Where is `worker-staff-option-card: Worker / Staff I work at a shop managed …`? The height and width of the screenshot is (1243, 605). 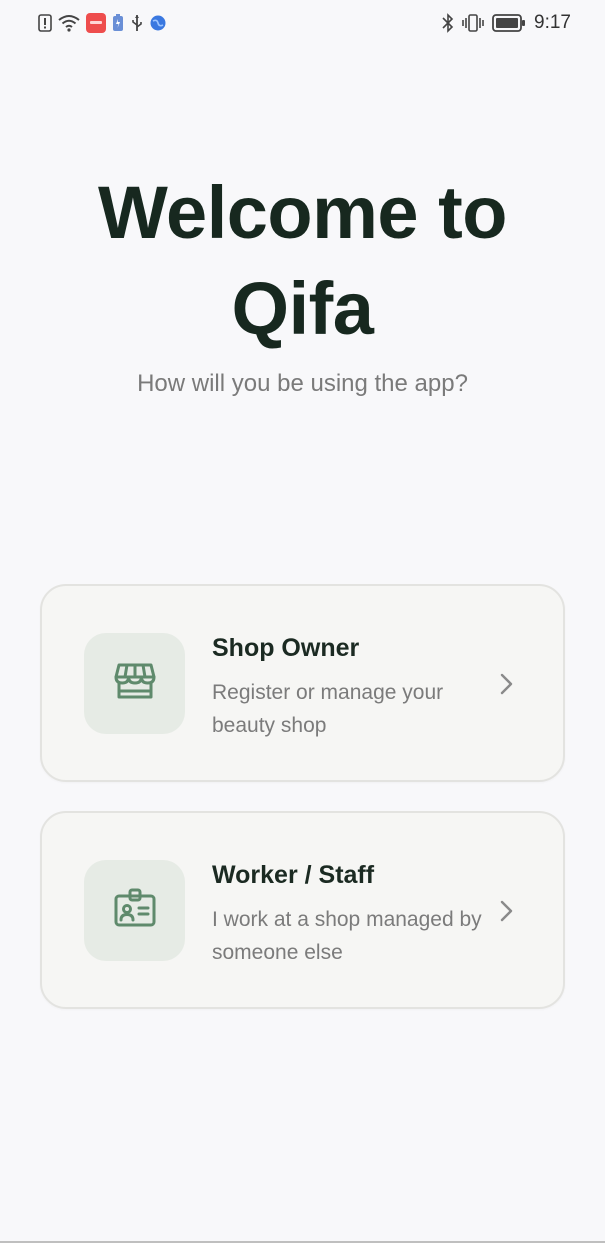
worker-staff-option-card: Worker / Staff I work at a shop managed … is located at coordinates (302, 910).